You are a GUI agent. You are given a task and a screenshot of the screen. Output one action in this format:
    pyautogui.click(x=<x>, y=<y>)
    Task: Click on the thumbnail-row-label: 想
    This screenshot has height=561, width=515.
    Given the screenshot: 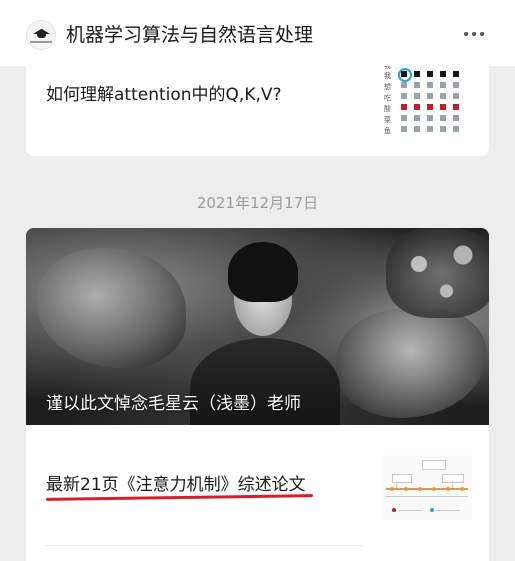 What is the action you would take?
    pyautogui.click(x=387, y=87)
    